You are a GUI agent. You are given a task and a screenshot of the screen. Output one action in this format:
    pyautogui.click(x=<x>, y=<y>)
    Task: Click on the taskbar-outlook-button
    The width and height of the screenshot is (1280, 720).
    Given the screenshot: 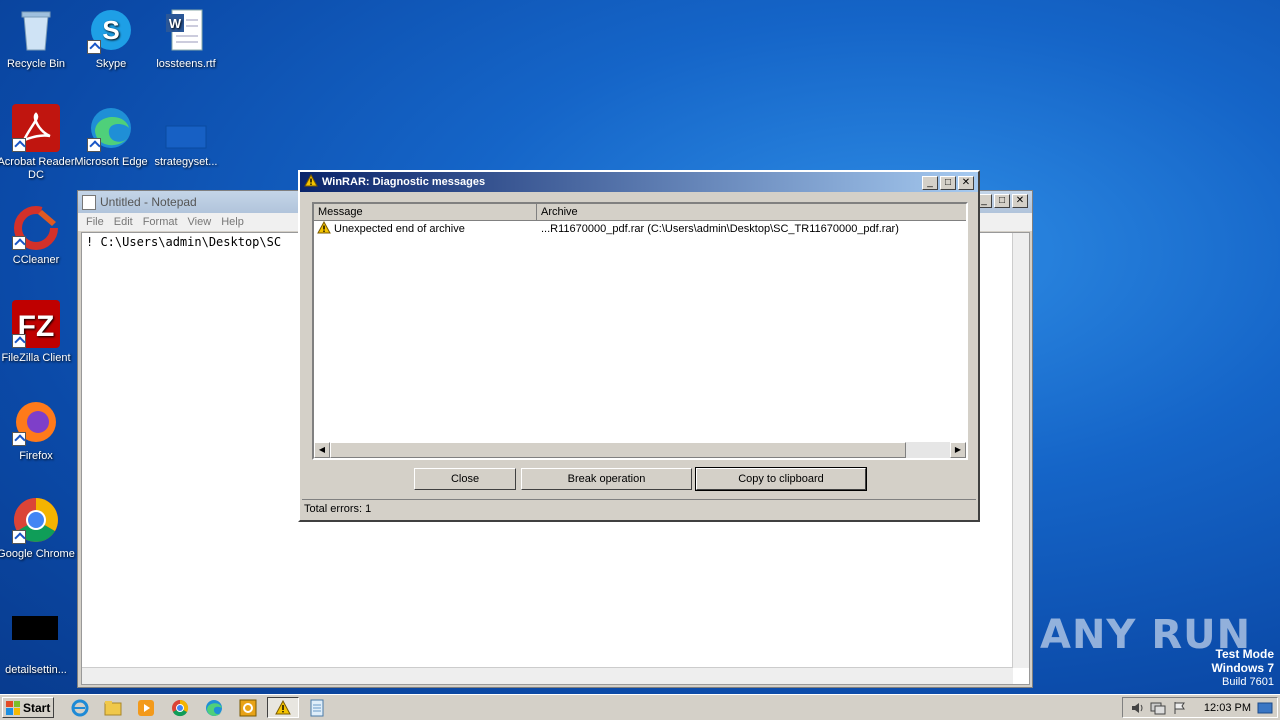 What is the action you would take?
    pyautogui.click(x=248, y=707)
    